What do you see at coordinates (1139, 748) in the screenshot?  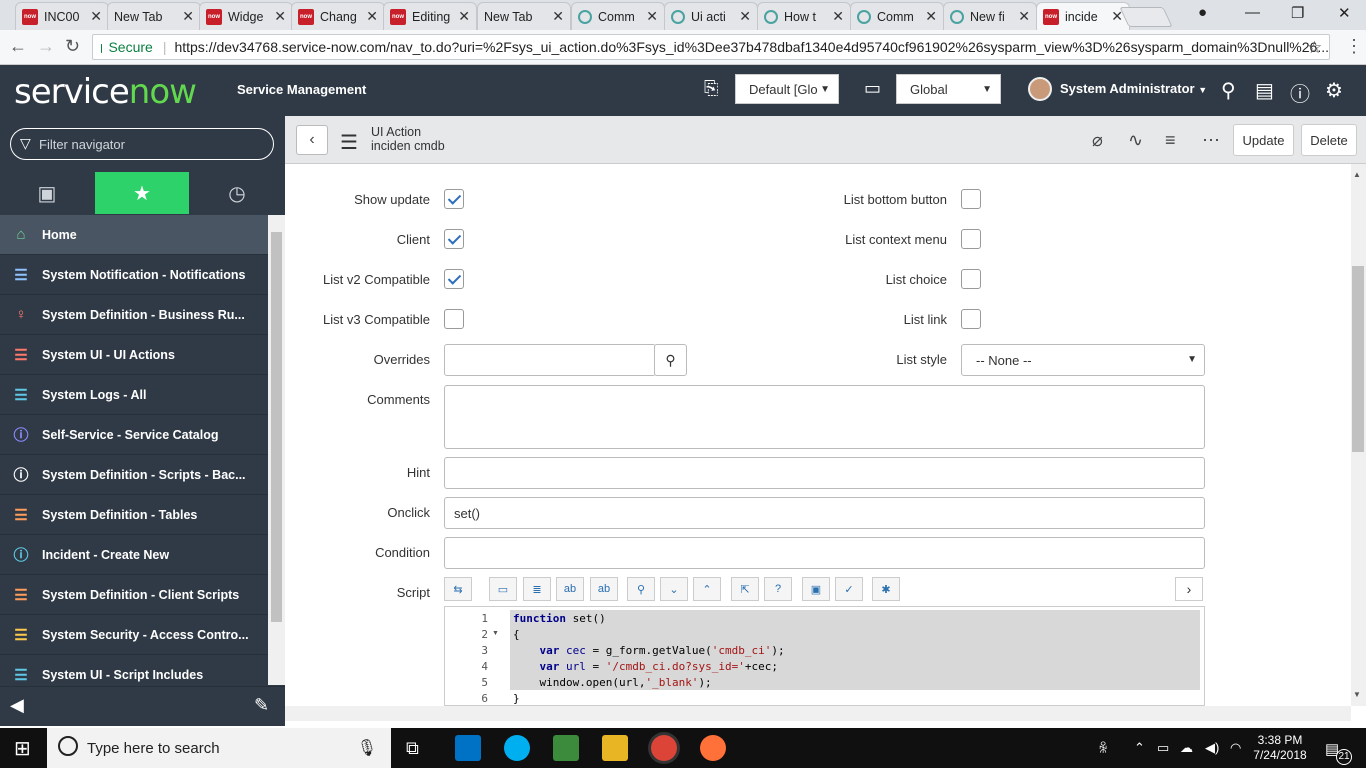 I see `tray-chevron-icon: ⌃` at bounding box center [1139, 748].